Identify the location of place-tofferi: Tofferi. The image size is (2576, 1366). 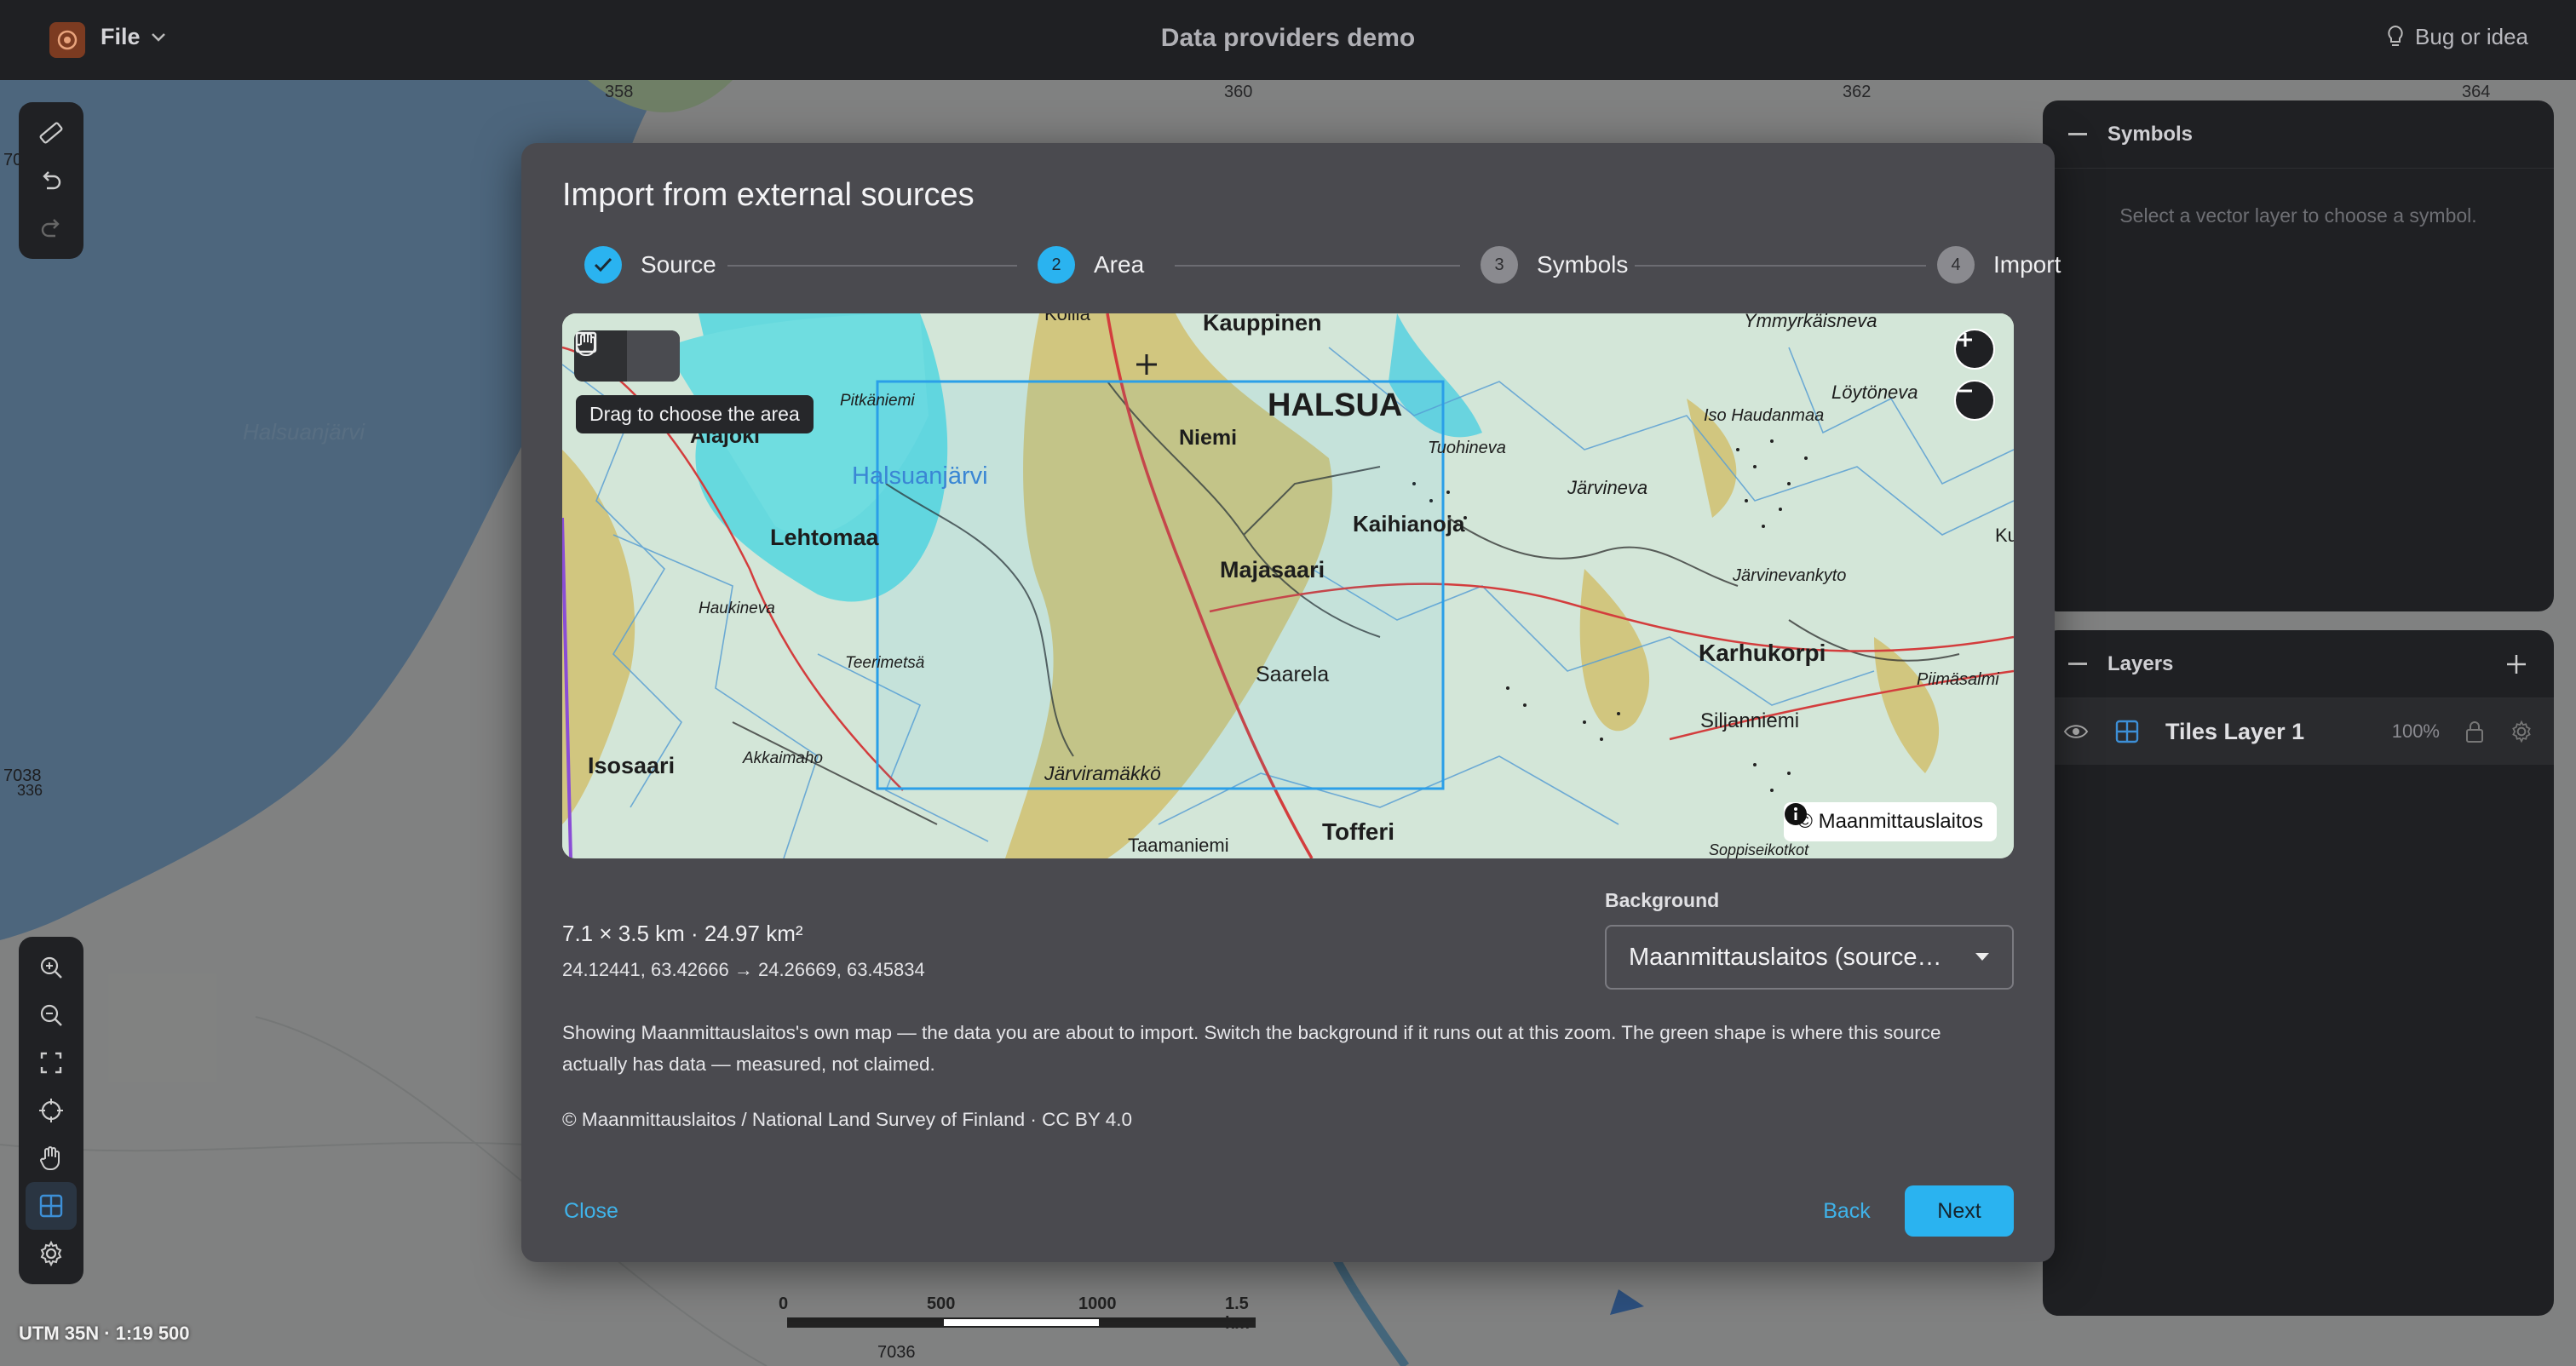
(1358, 831).